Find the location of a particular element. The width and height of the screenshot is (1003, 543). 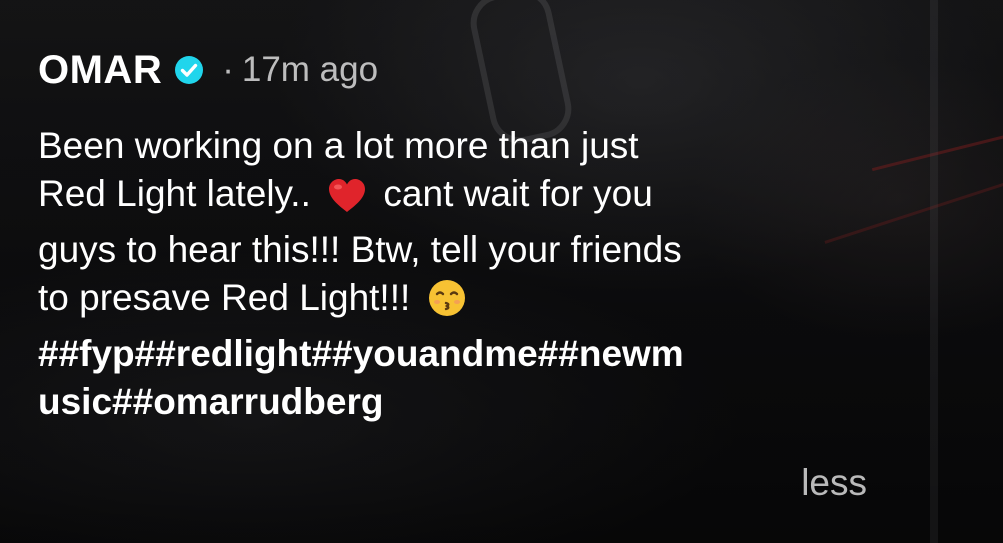

red-heart-emoji-icon is located at coordinates (347, 202).